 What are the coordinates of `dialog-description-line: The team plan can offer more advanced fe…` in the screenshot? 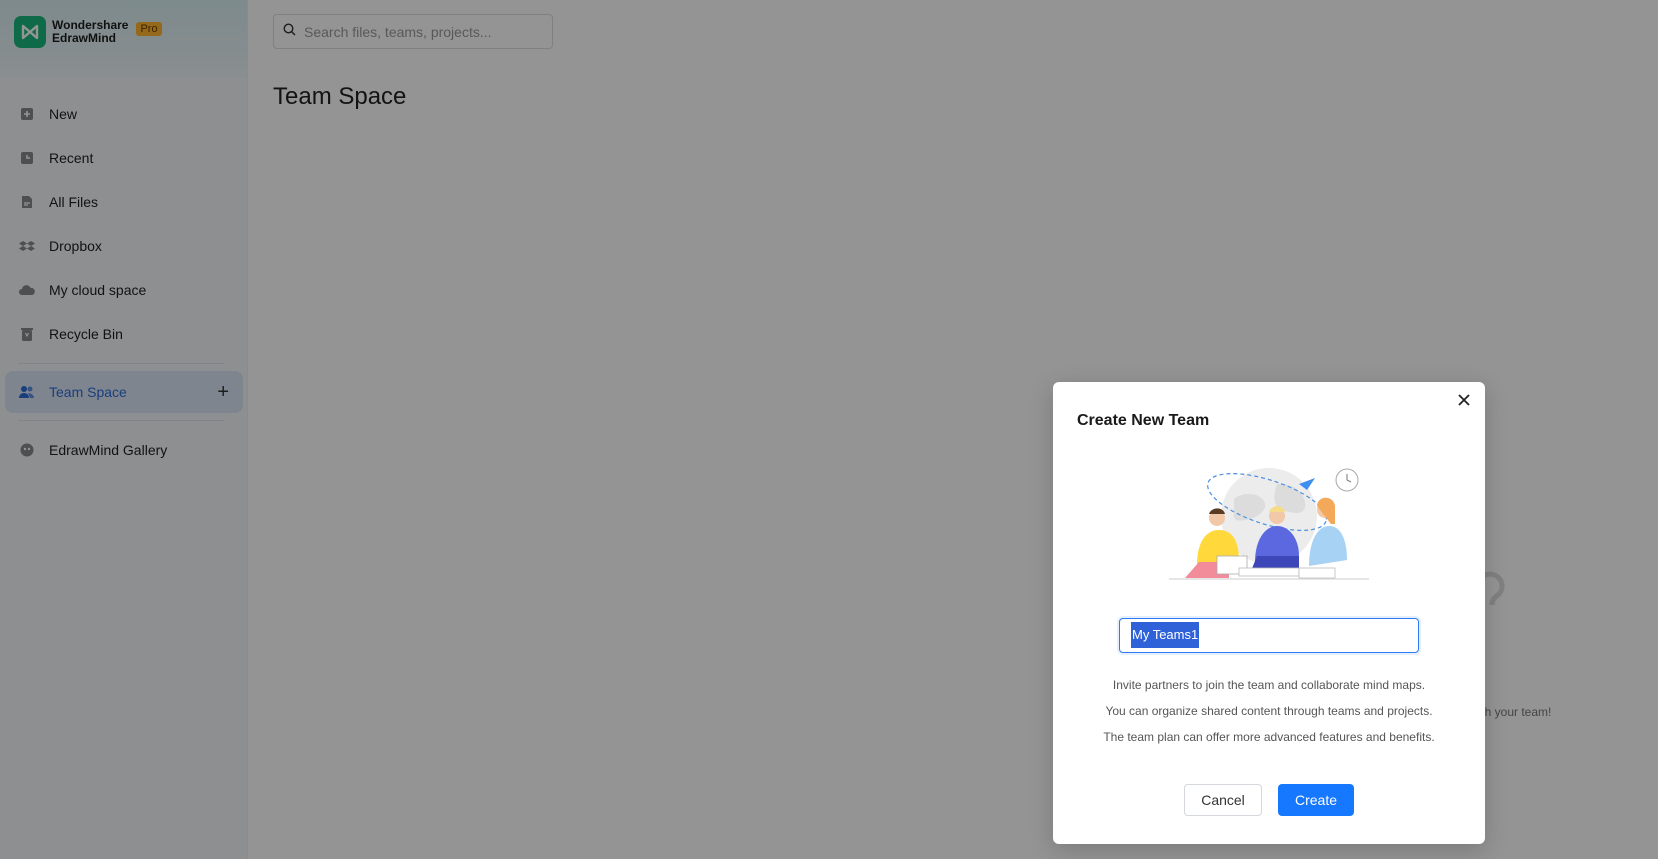 It's located at (1269, 737).